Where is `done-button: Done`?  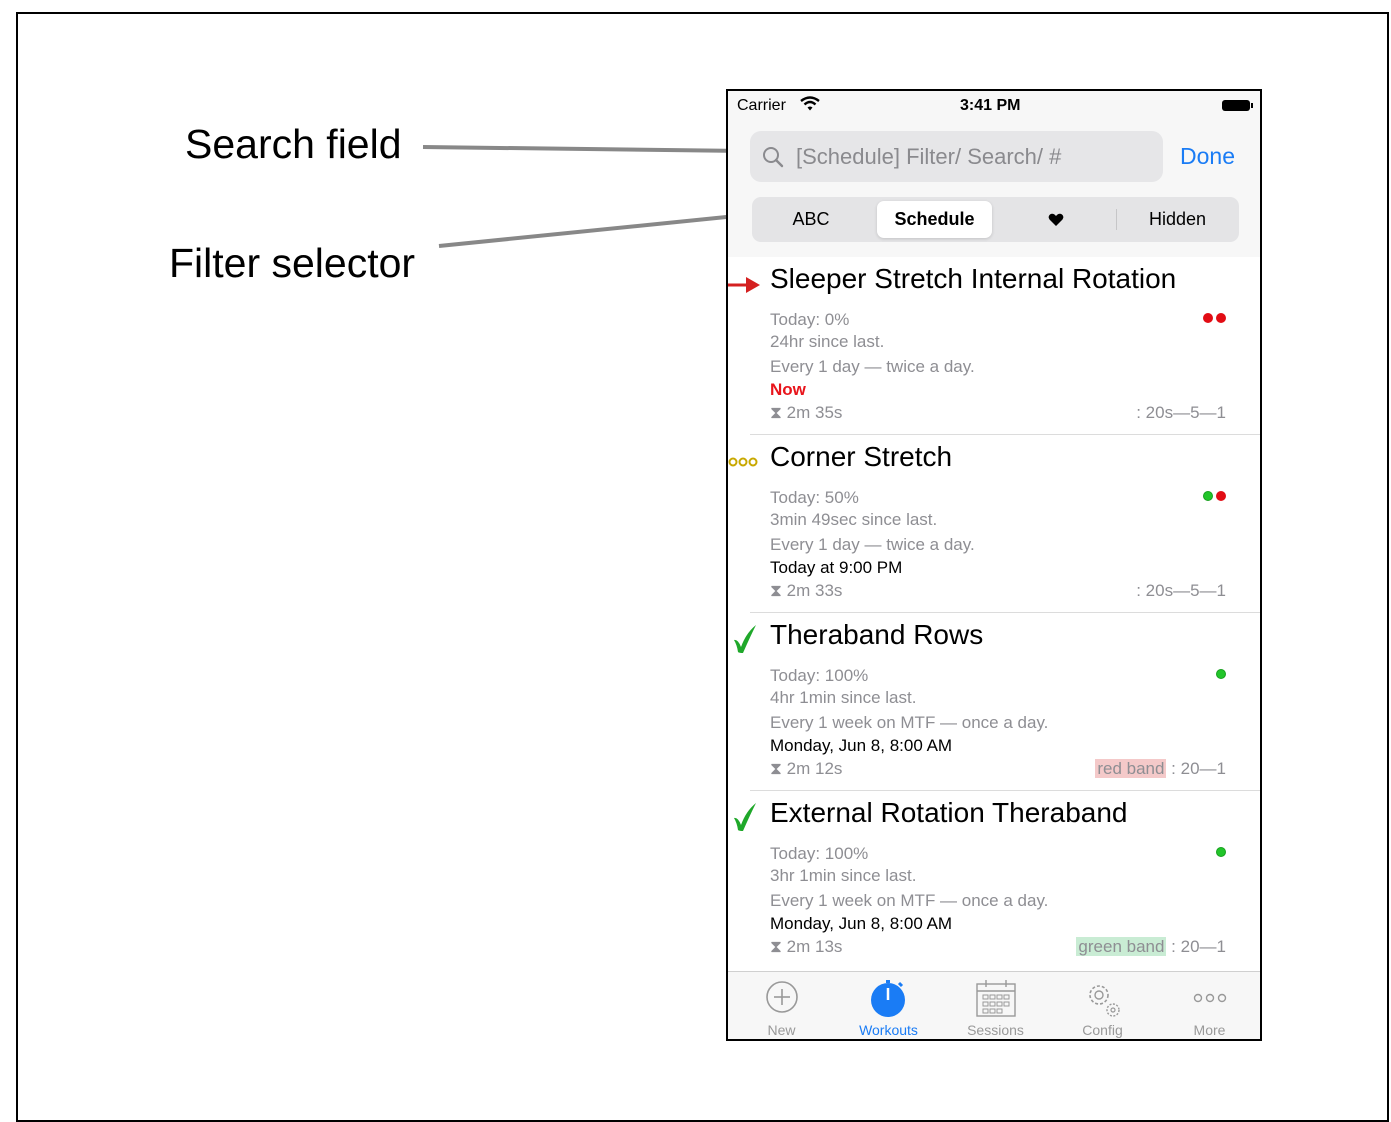
done-button: Done is located at coordinates (1207, 156).